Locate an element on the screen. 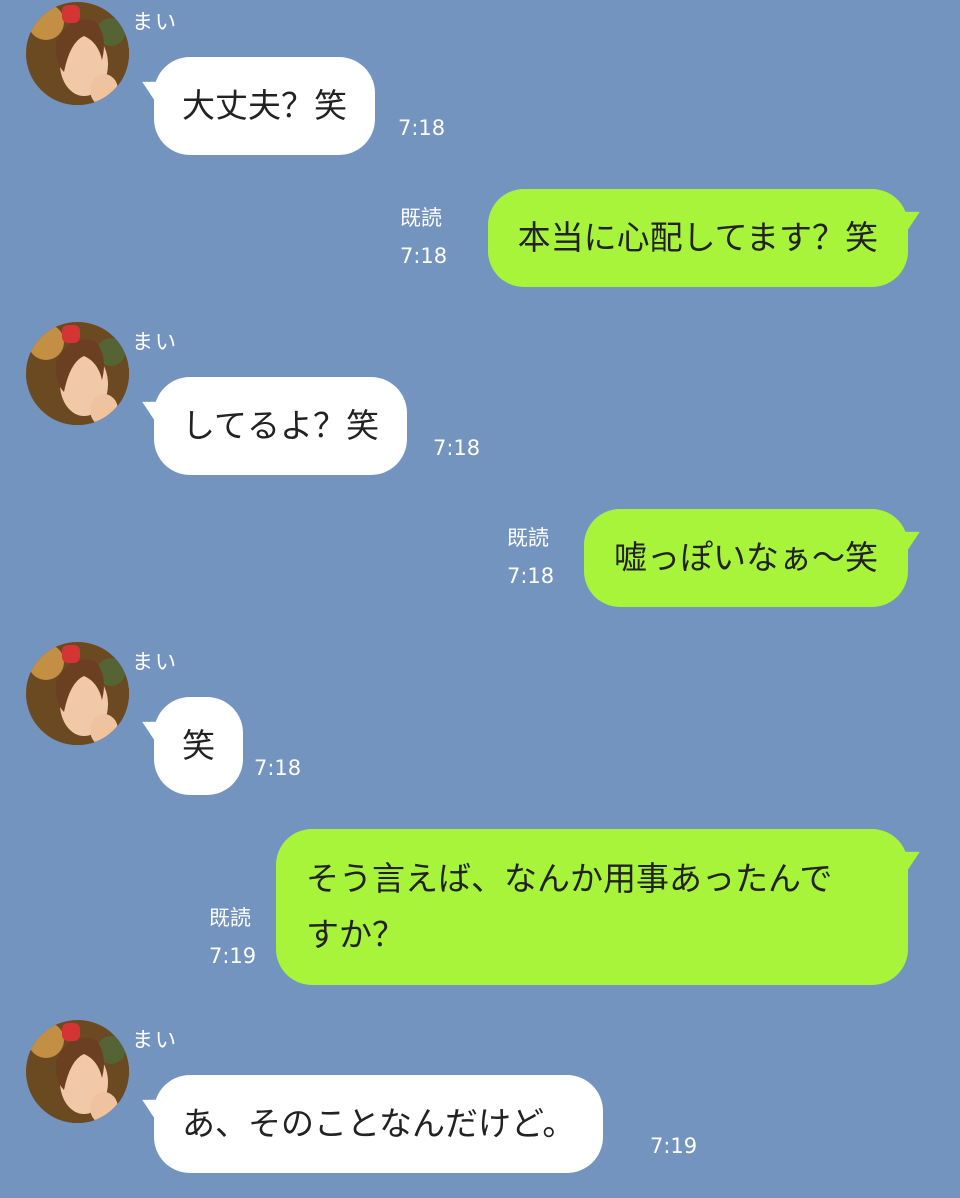 The image size is (960, 1198). message-meta: 既読 7:19 is located at coordinates (232, 937).